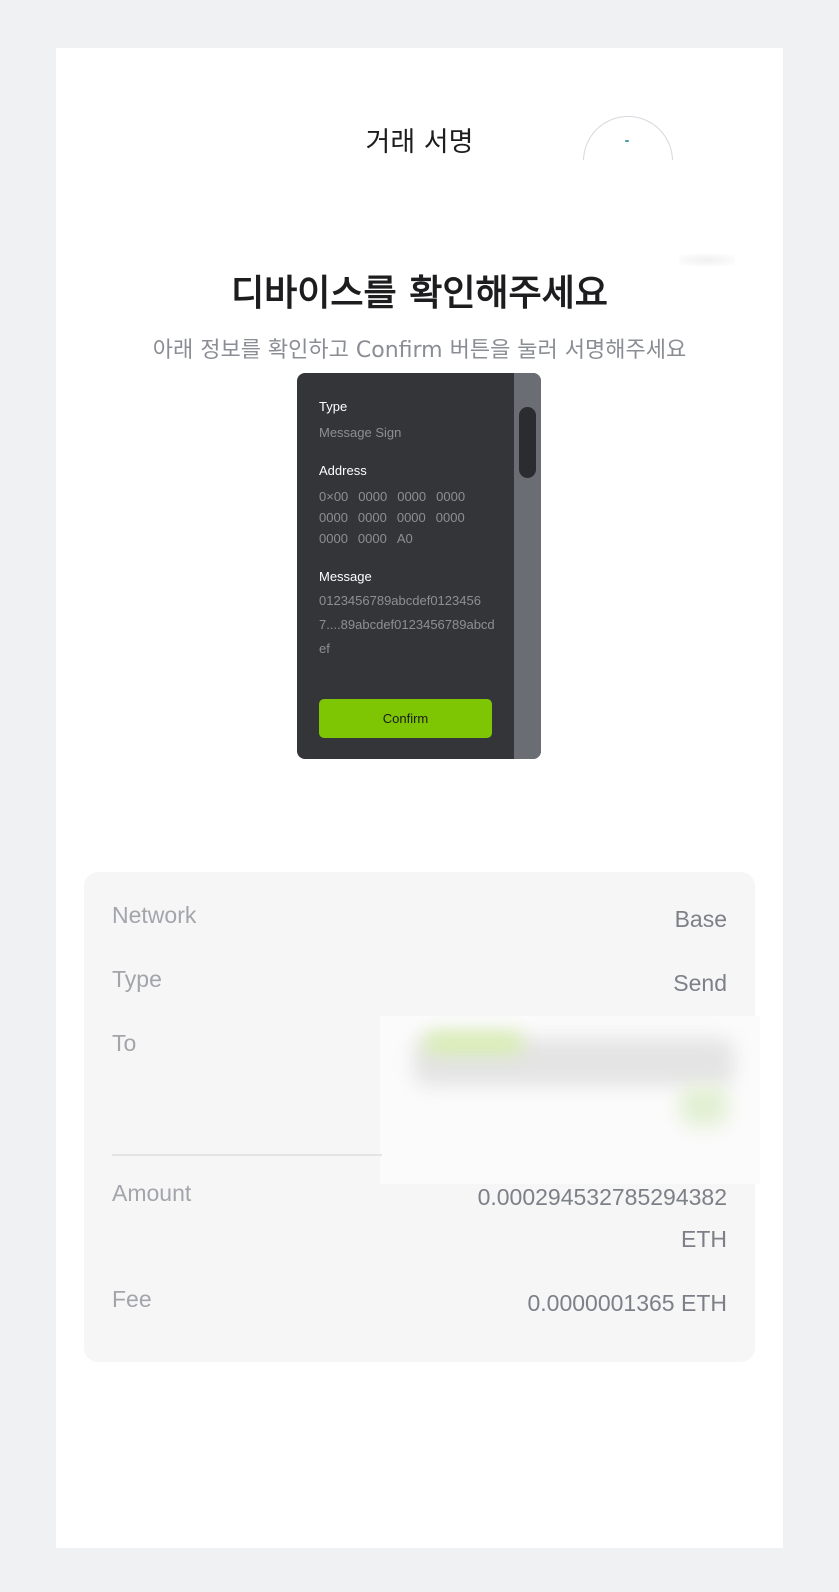  What do you see at coordinates (527, 566) in the screenshot?
I see `device-scrollbar` at bounding box center [527, 566].